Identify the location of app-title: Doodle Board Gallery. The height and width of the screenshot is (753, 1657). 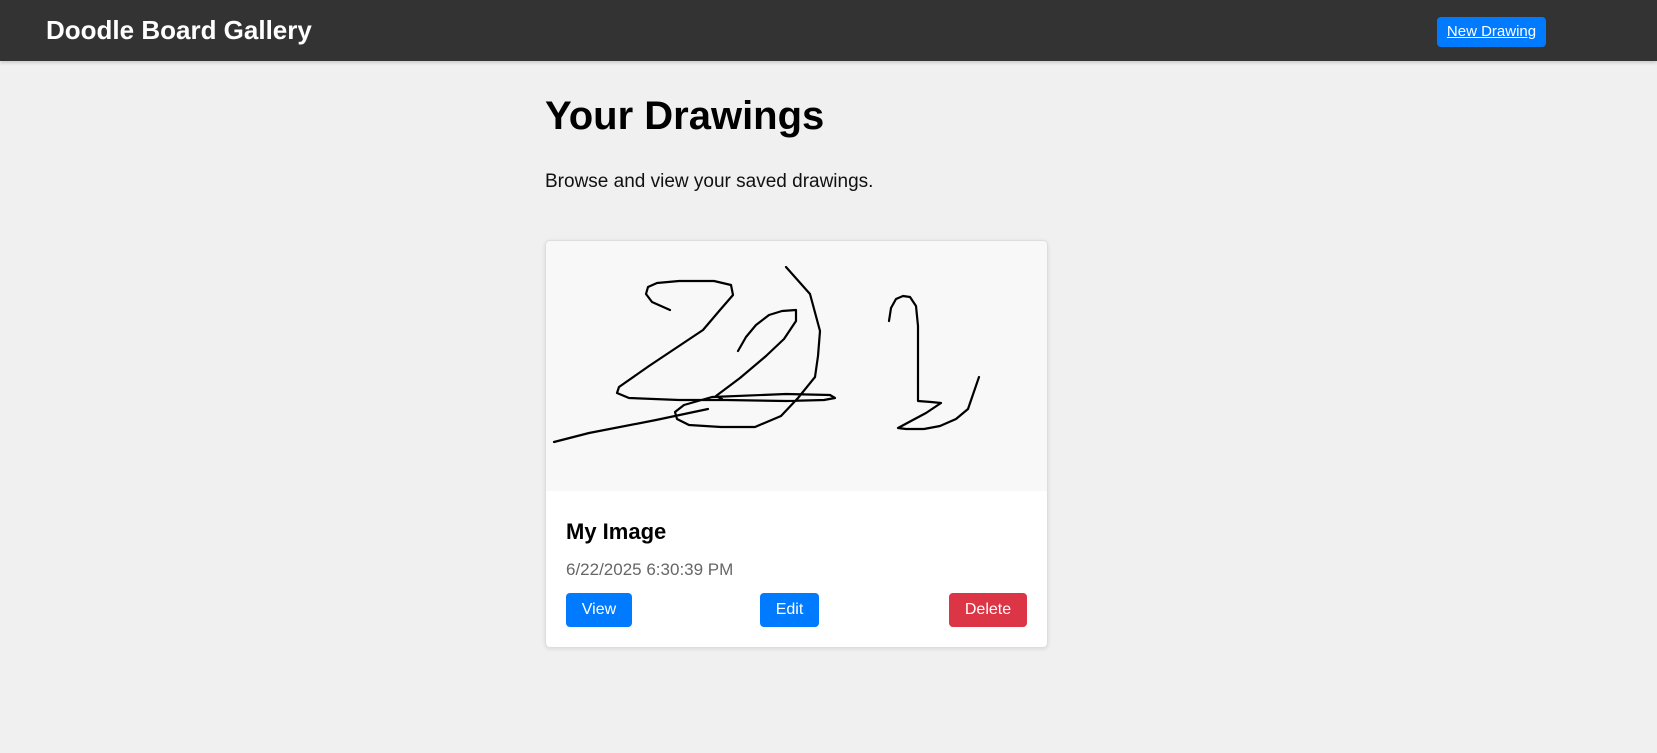
(179, 30).